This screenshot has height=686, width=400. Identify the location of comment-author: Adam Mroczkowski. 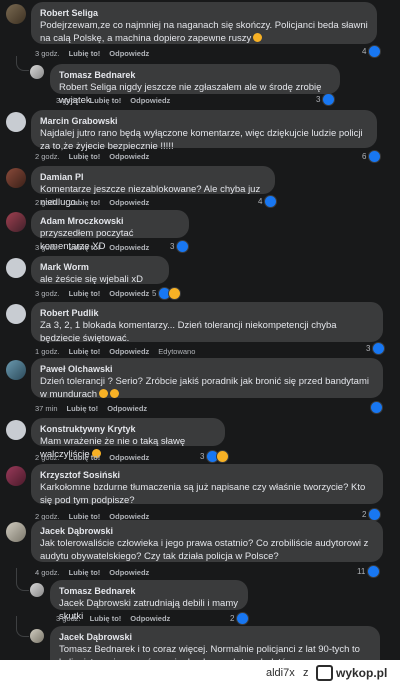
(110, 221).